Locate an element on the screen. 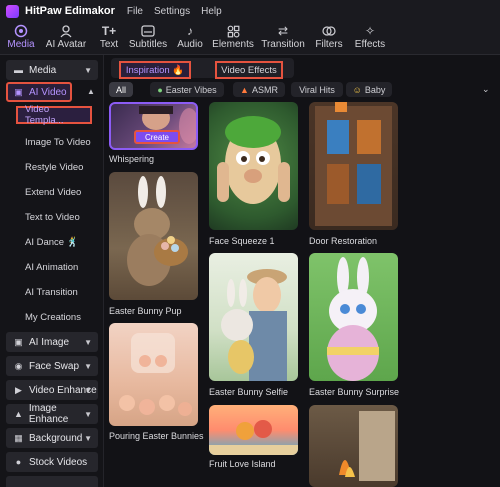  chip-easter-vibes: ● Easter Vibes is located at coordinates (187, 89).